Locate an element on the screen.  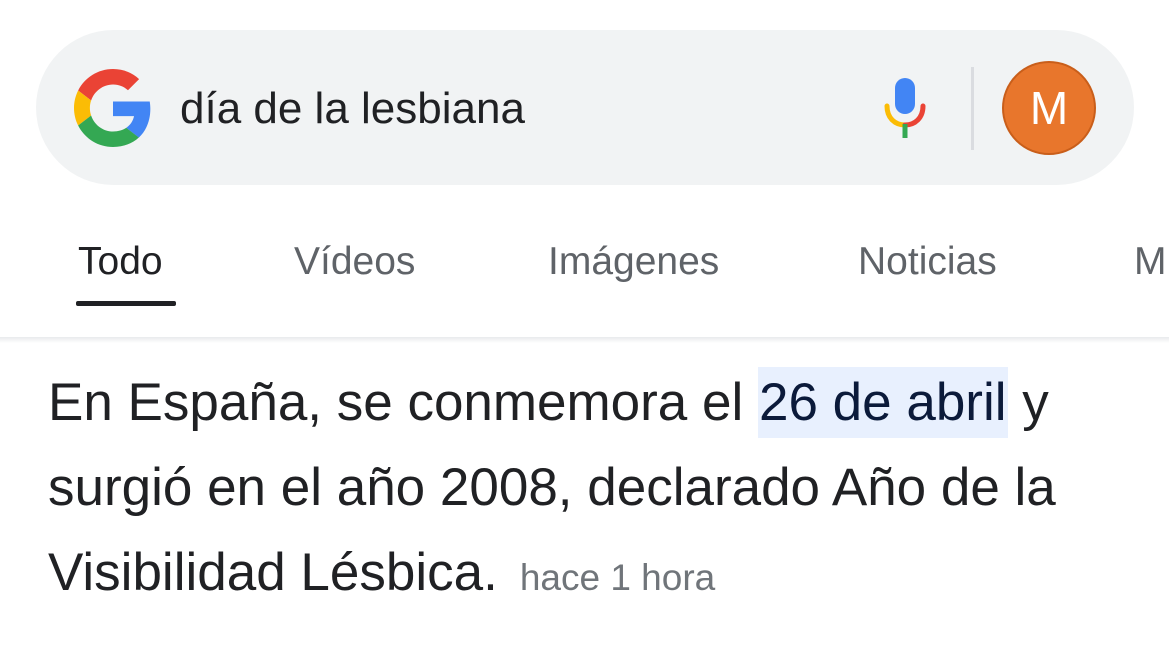
tab-todo: Todo is located at coordinates (120, 262).